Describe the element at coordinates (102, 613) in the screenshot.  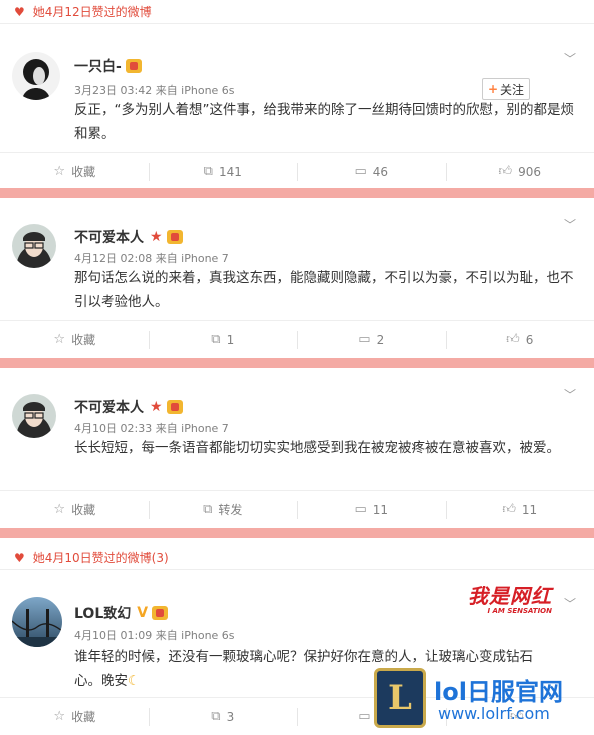
I see `user-name-text: LOL致幻` at that location.